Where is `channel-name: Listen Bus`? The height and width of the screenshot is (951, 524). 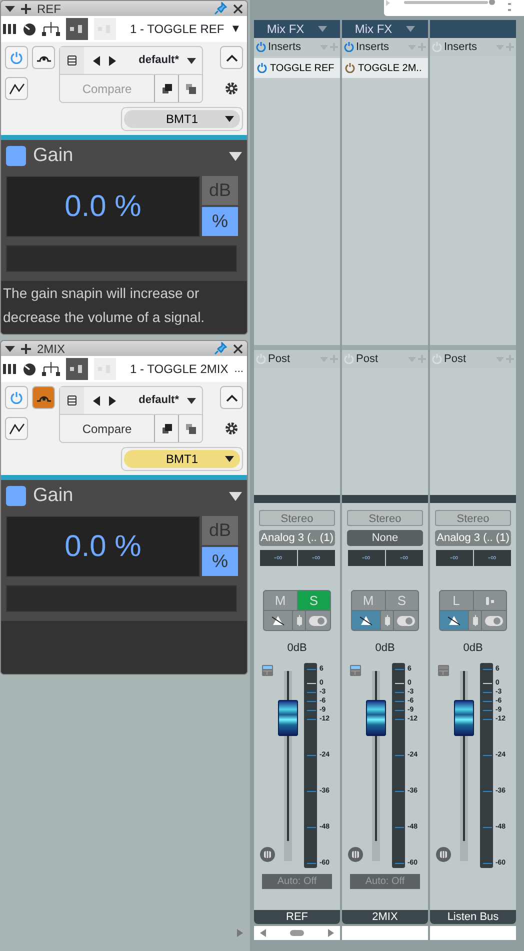 channel-name: Listen Bus is located at coordinates (473, 917).